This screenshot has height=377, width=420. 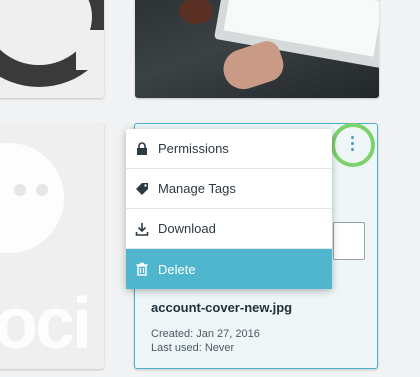 What do you see at coordinates (142, 229) in the screenshot?
I see `download-icon` at bounding box center [142, 229].